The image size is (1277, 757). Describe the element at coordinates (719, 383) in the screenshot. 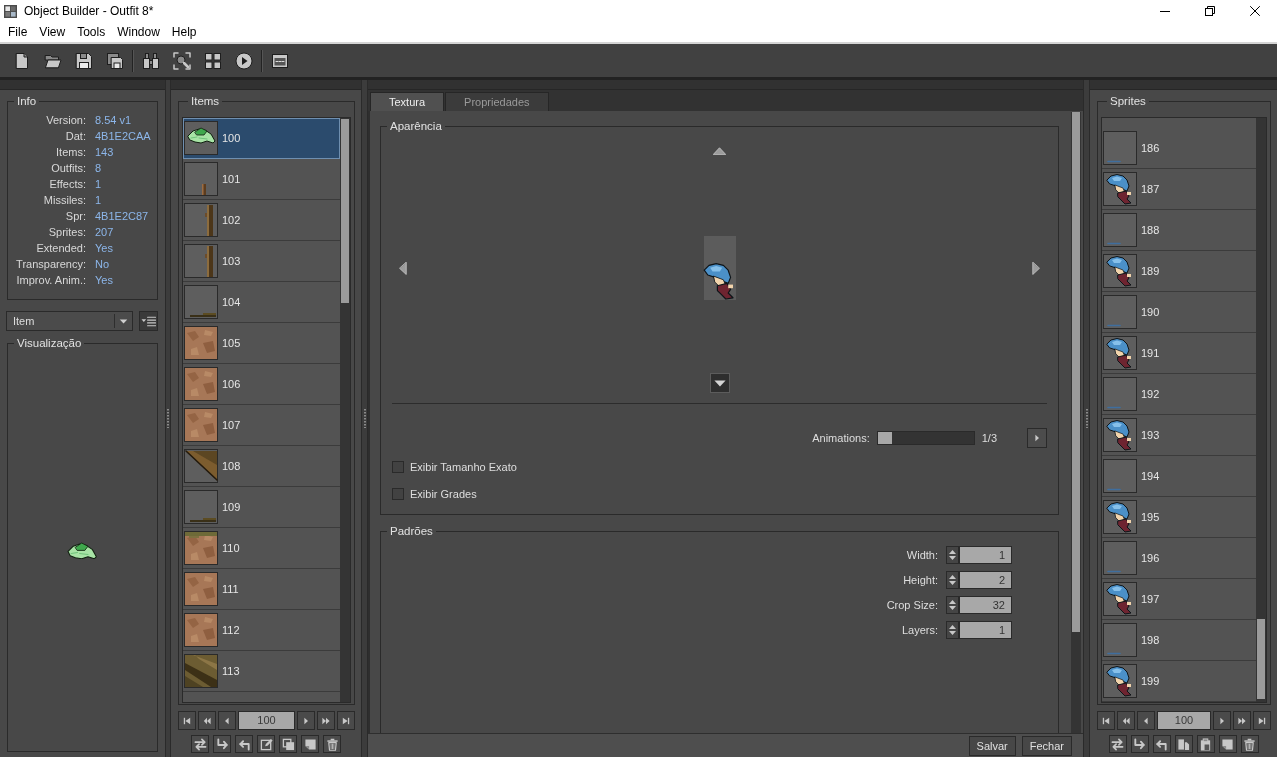

I see `down-arrow-button` at that location.